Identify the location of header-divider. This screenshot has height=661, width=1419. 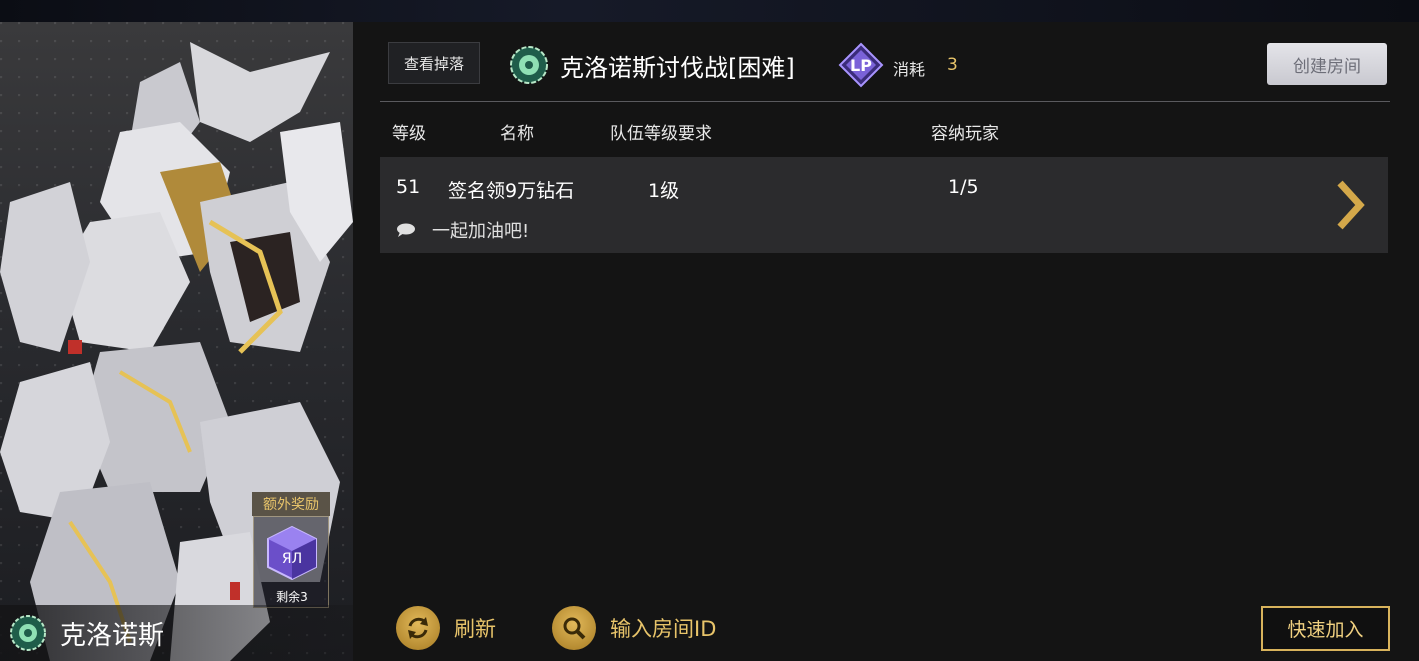
(885, 101).